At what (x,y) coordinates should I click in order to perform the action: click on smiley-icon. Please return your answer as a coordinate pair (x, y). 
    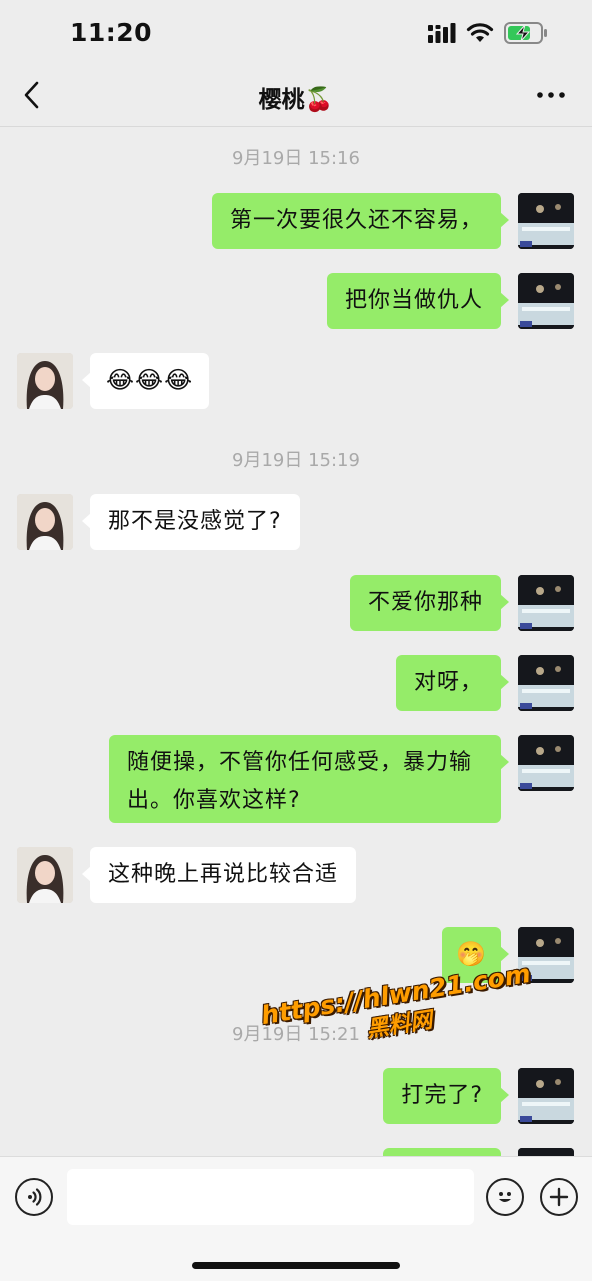
    Looking at the image, I should click on (505, 1197).